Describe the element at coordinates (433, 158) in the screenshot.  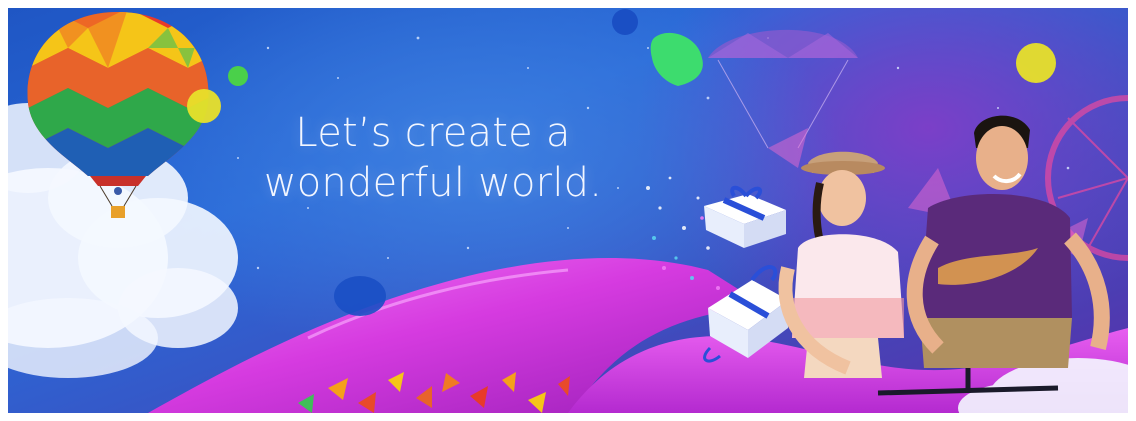
I see `headline: Let’s create a wonderful world.` at that location.